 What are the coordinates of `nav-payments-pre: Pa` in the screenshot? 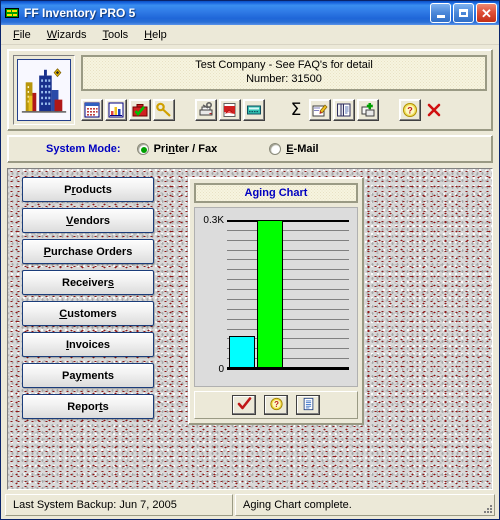 It's located at (69, 375).